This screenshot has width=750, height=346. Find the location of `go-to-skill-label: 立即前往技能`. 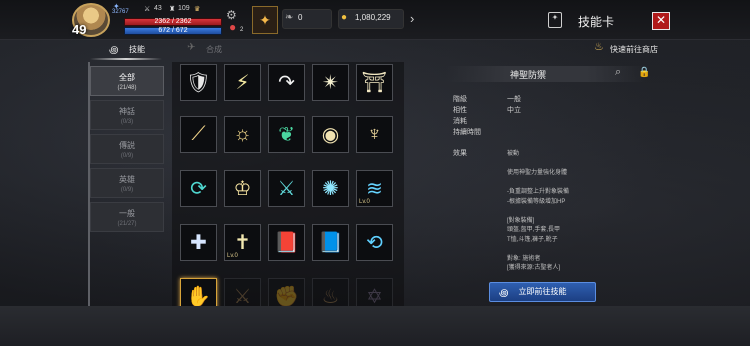

go-to-skill-label: 立即前往技能 is located at coordinates (542, 291).